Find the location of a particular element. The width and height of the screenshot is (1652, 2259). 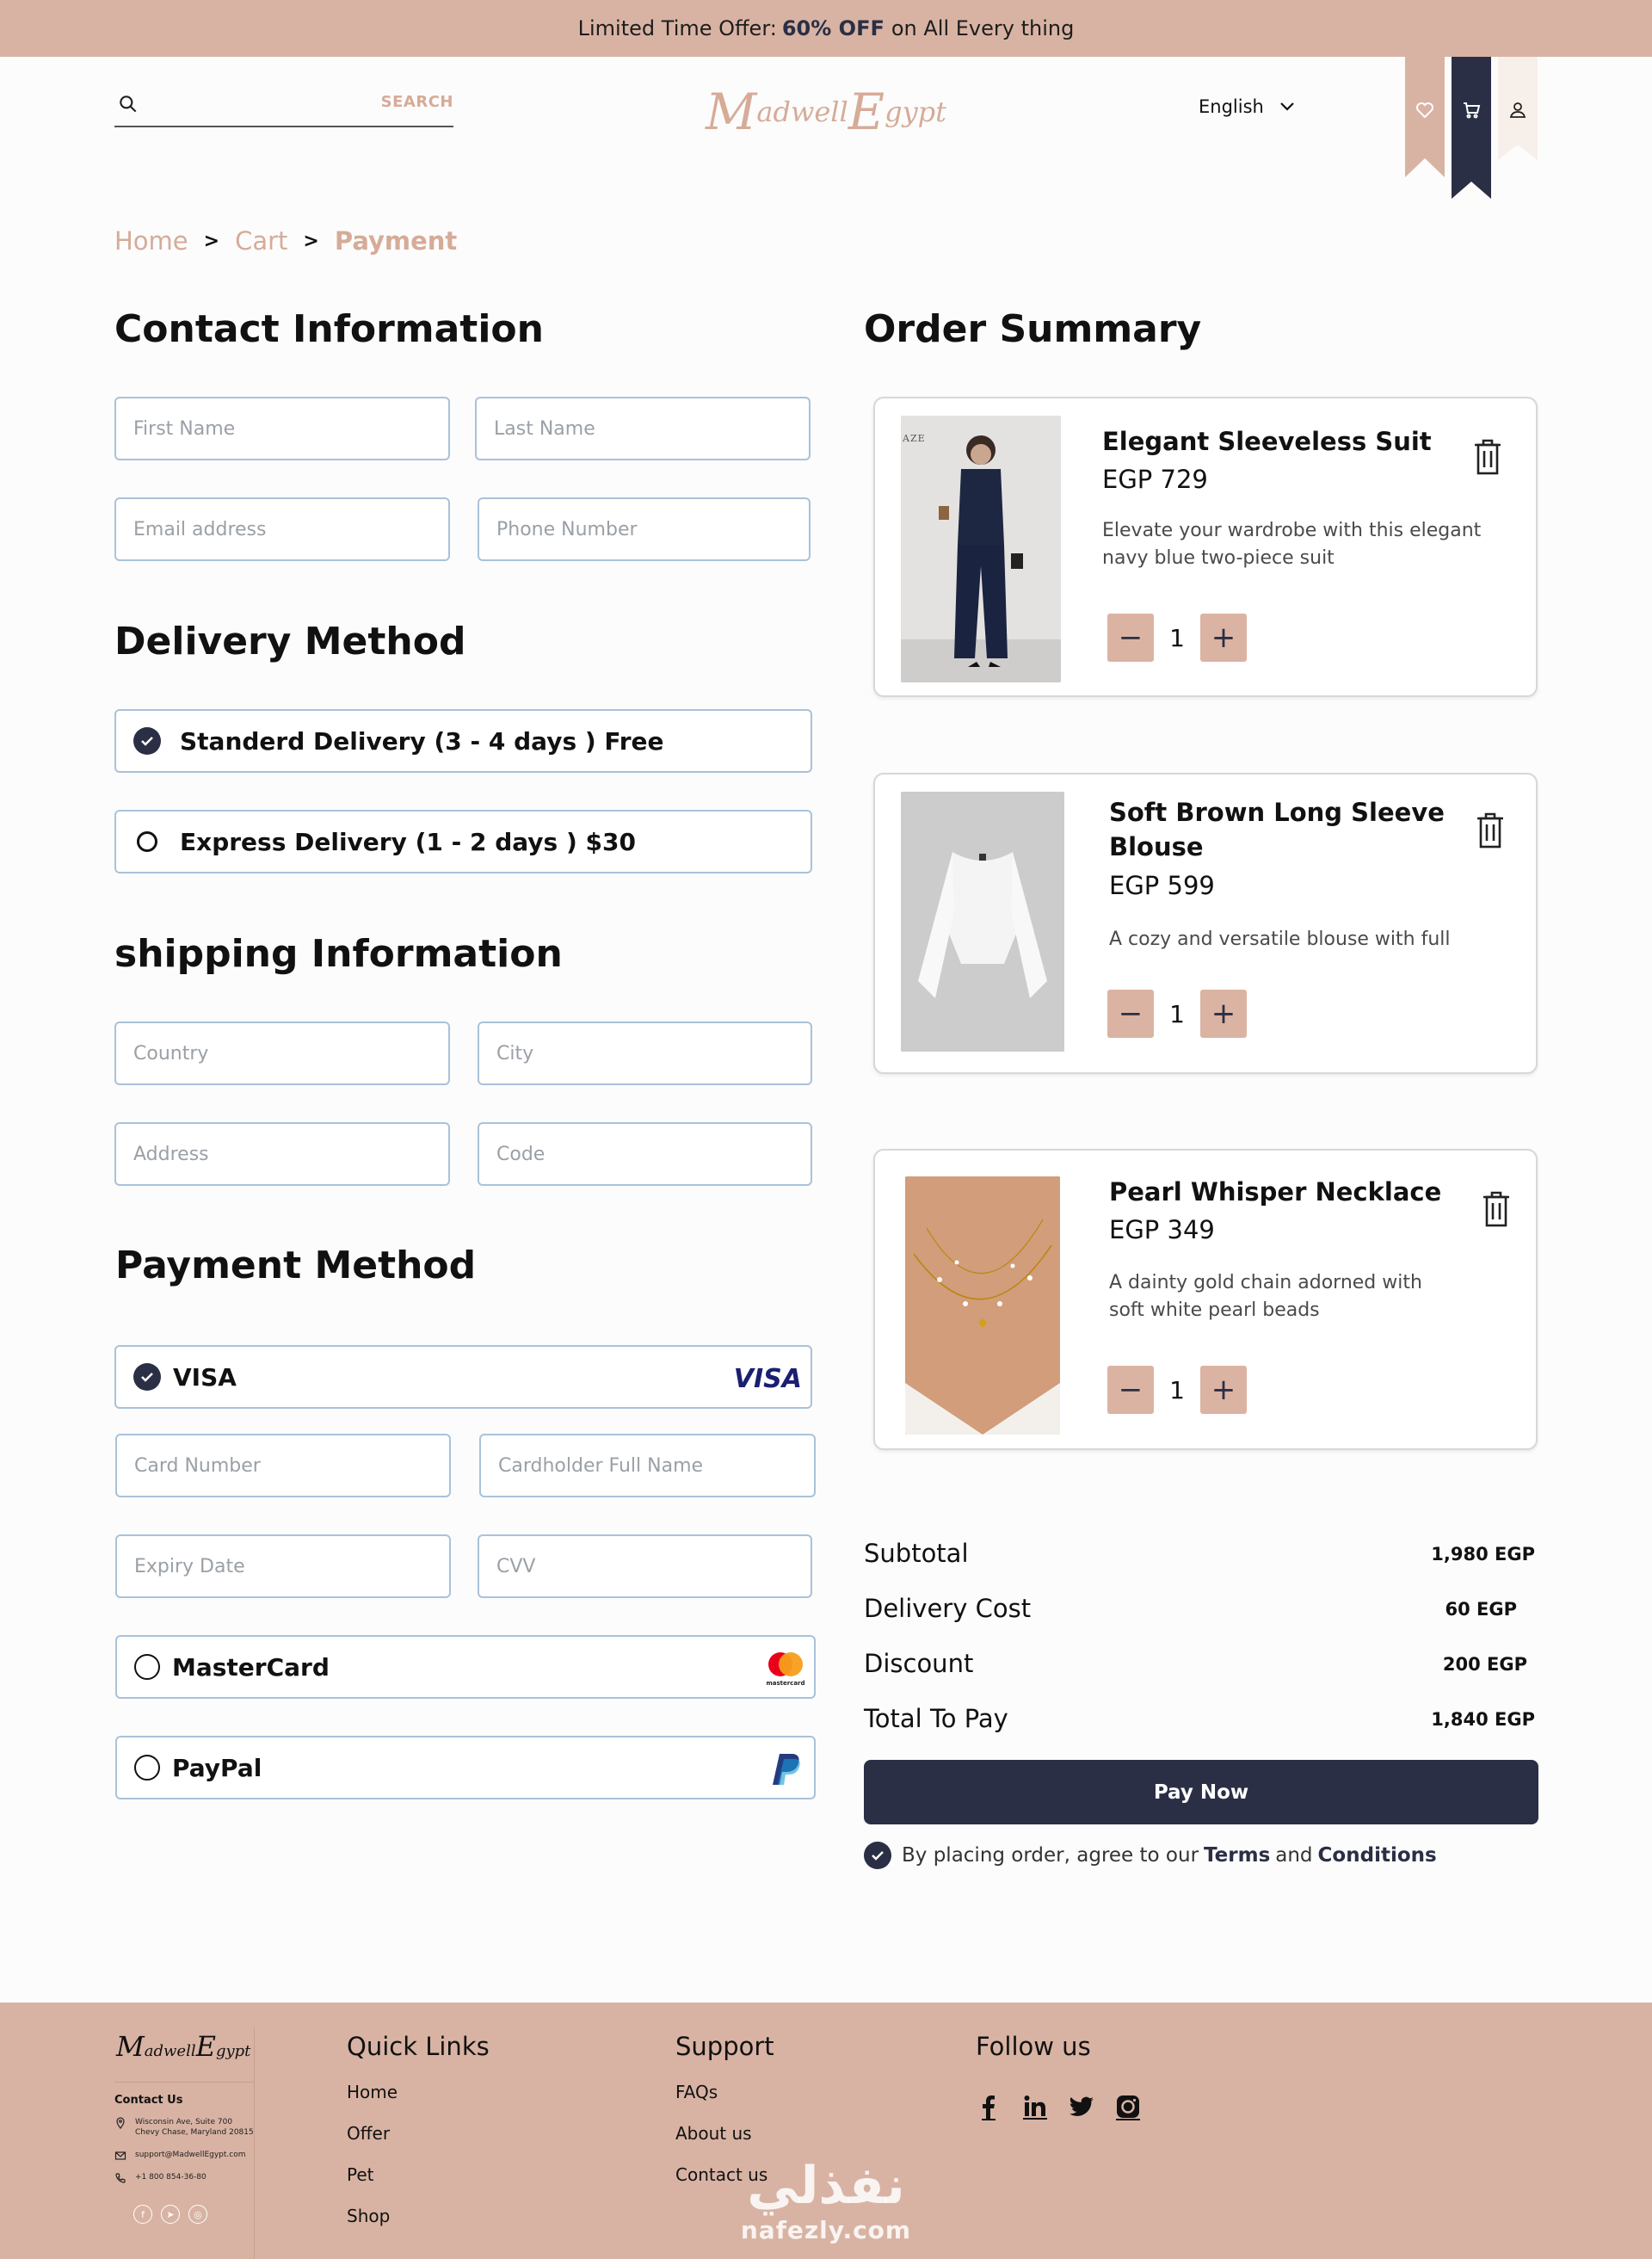

linkedin-icon is located at coordinates (1035, 2106).